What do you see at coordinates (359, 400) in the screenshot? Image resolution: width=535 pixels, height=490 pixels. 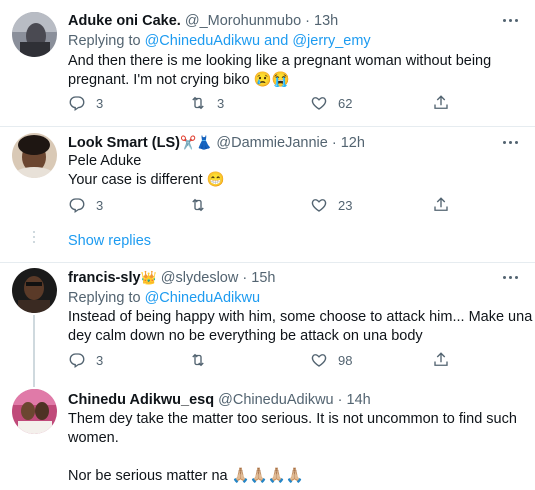 I see `timestamp: 14h` at bounding box center [359, 400].